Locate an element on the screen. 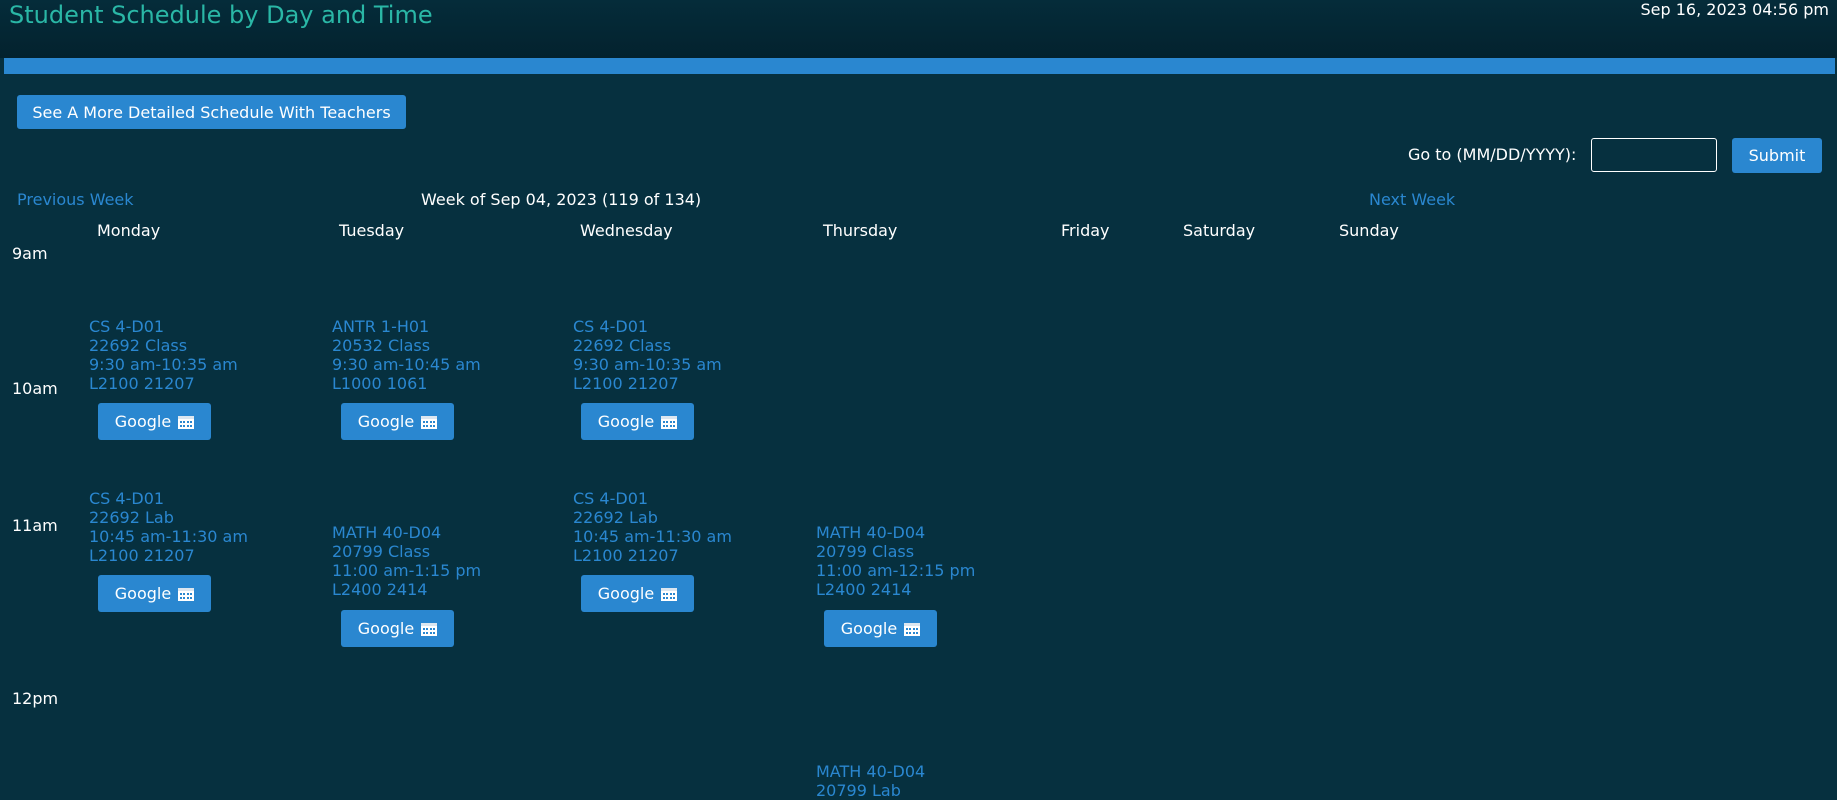  event-block: MATH 40-D04 20799 Lab is located at coordinates (870, 781).